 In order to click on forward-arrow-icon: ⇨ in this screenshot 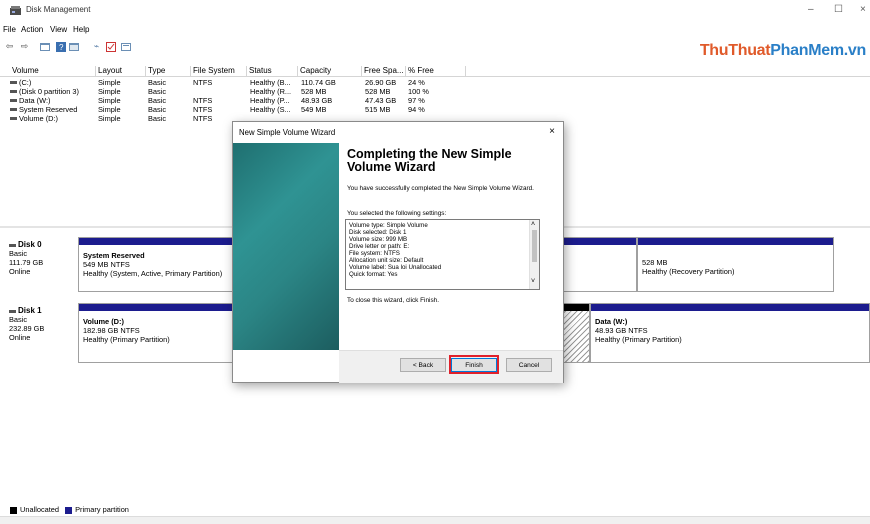, I will do `click(24, 46)`.